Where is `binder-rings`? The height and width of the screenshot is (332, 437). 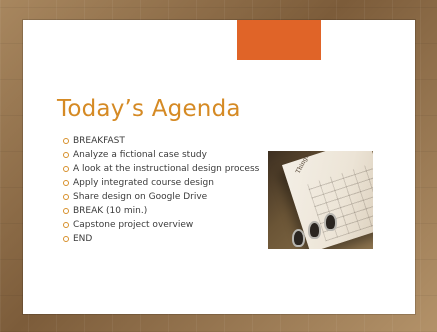 binder-rings is located at coordinates (318, 229).